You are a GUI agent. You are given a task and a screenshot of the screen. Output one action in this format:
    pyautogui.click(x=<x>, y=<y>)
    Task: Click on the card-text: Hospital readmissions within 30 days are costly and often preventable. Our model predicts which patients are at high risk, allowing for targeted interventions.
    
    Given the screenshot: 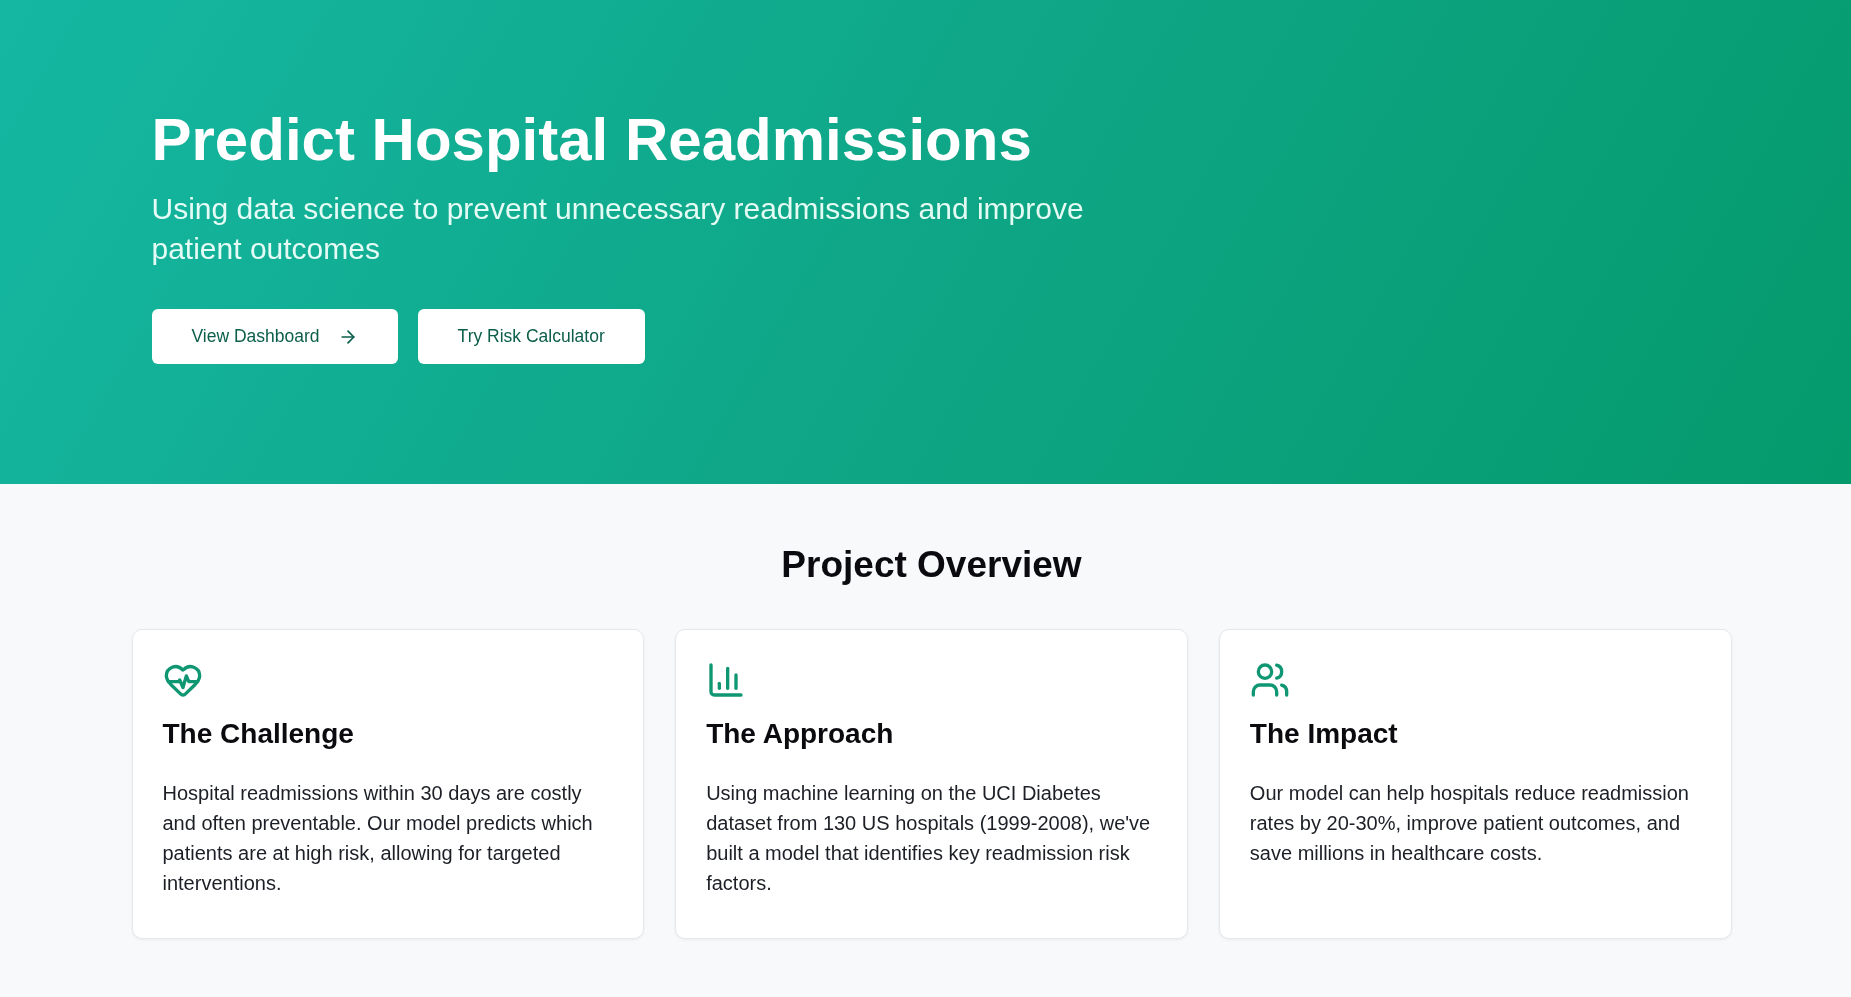 What is the action you would take?
    pyautogui.click(x=378, y=838)
    